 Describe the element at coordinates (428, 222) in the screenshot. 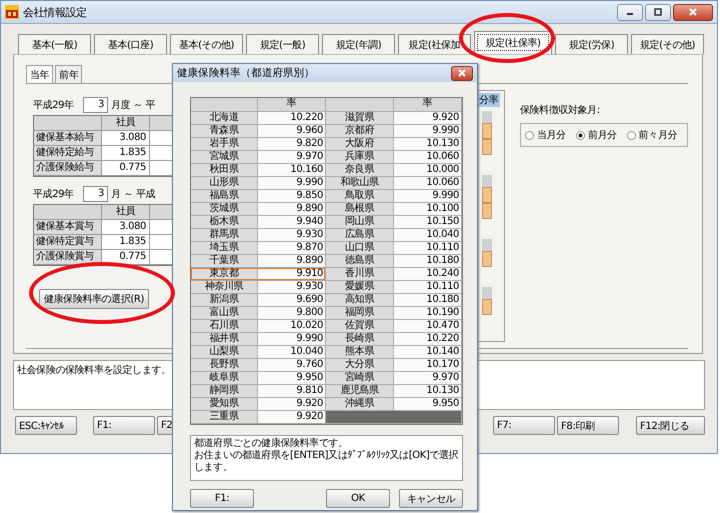

I see `rate-cell: 10.150` at that location.